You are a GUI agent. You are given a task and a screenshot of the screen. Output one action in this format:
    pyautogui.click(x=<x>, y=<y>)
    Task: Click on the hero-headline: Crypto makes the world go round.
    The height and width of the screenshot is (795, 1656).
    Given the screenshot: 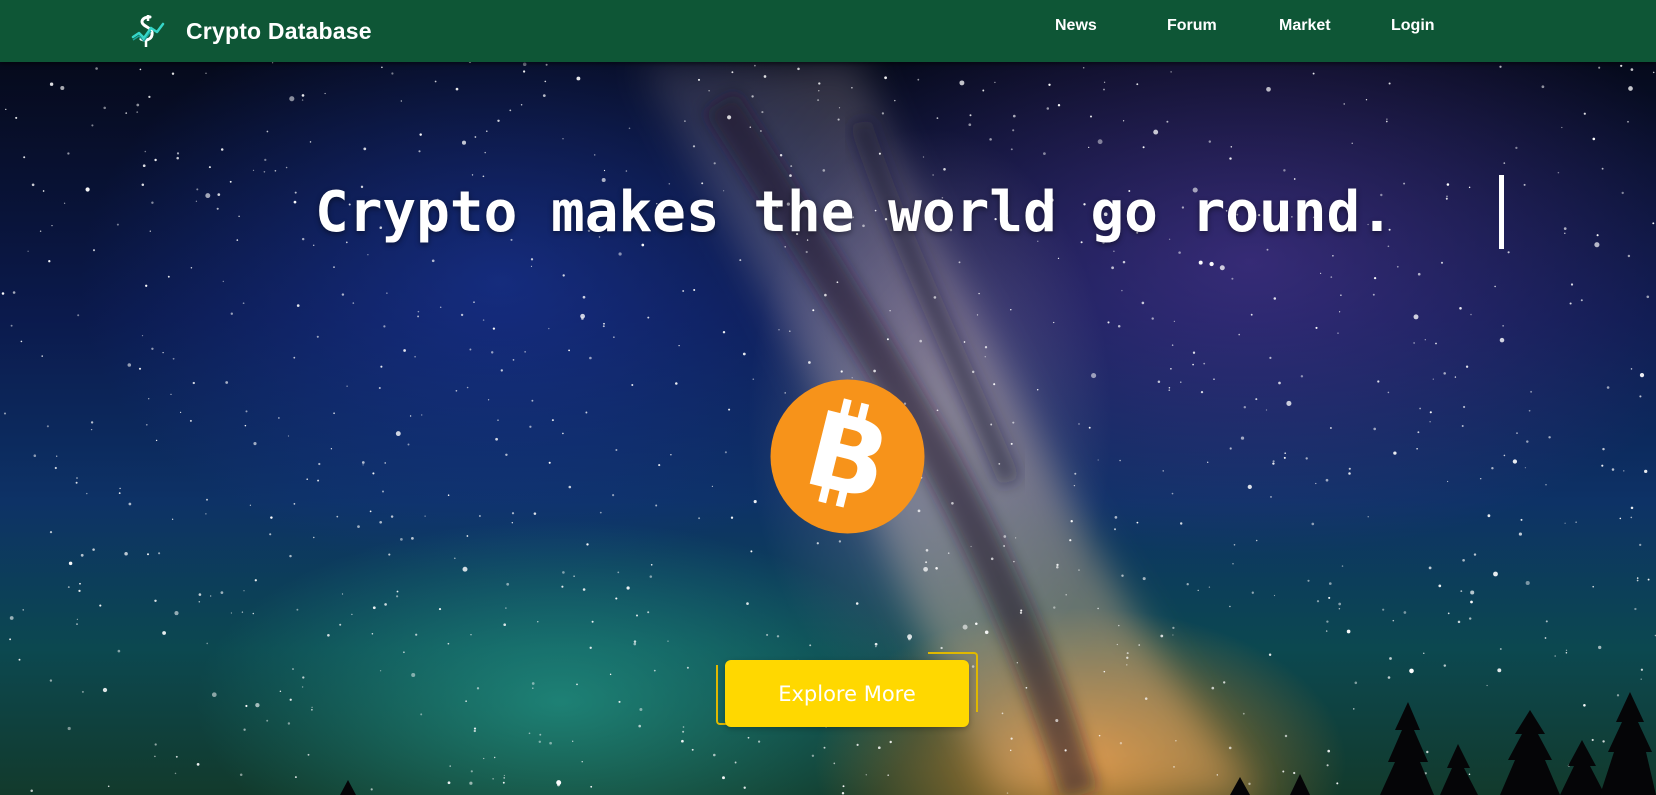 What is the action you would take?
    pyautogui.click(x=854, y=212)
    